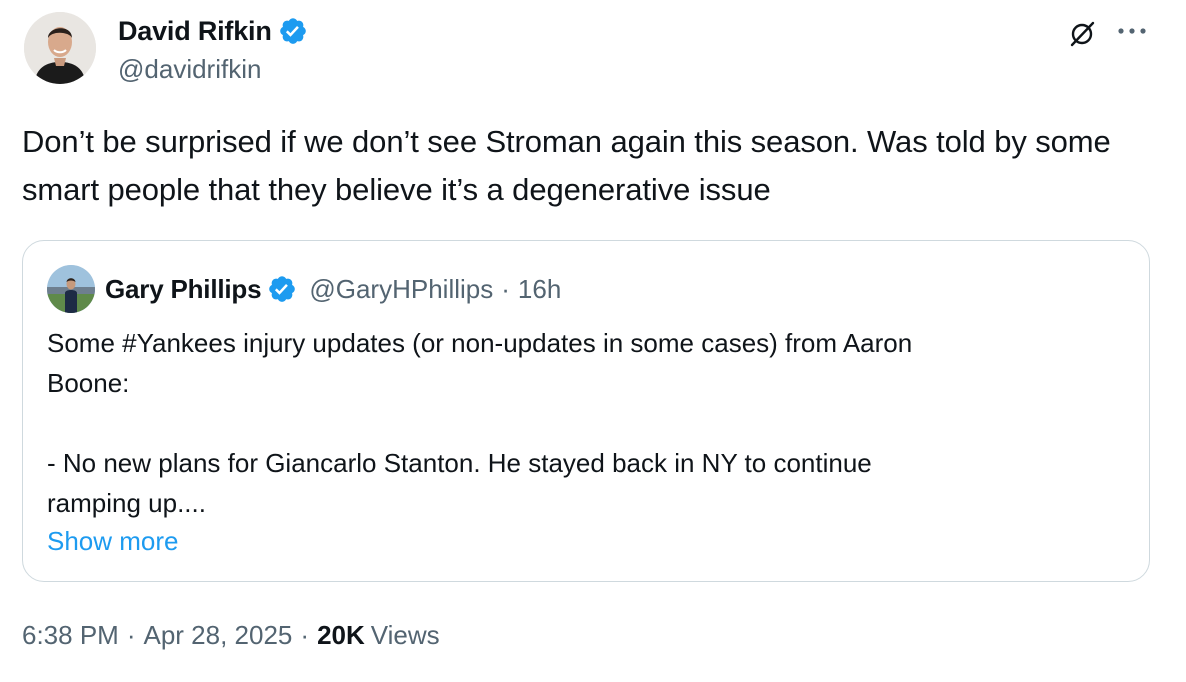 This screenshot has height=682, width=1186. I want to click on grok-button, so click(1082, 34).